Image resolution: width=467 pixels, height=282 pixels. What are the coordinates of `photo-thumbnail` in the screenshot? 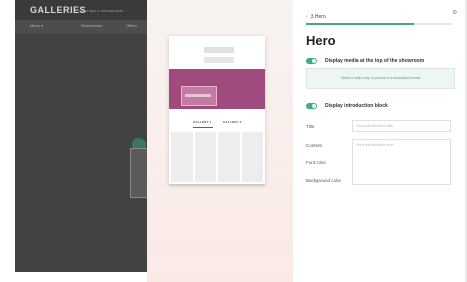 It's located at (138, 173).